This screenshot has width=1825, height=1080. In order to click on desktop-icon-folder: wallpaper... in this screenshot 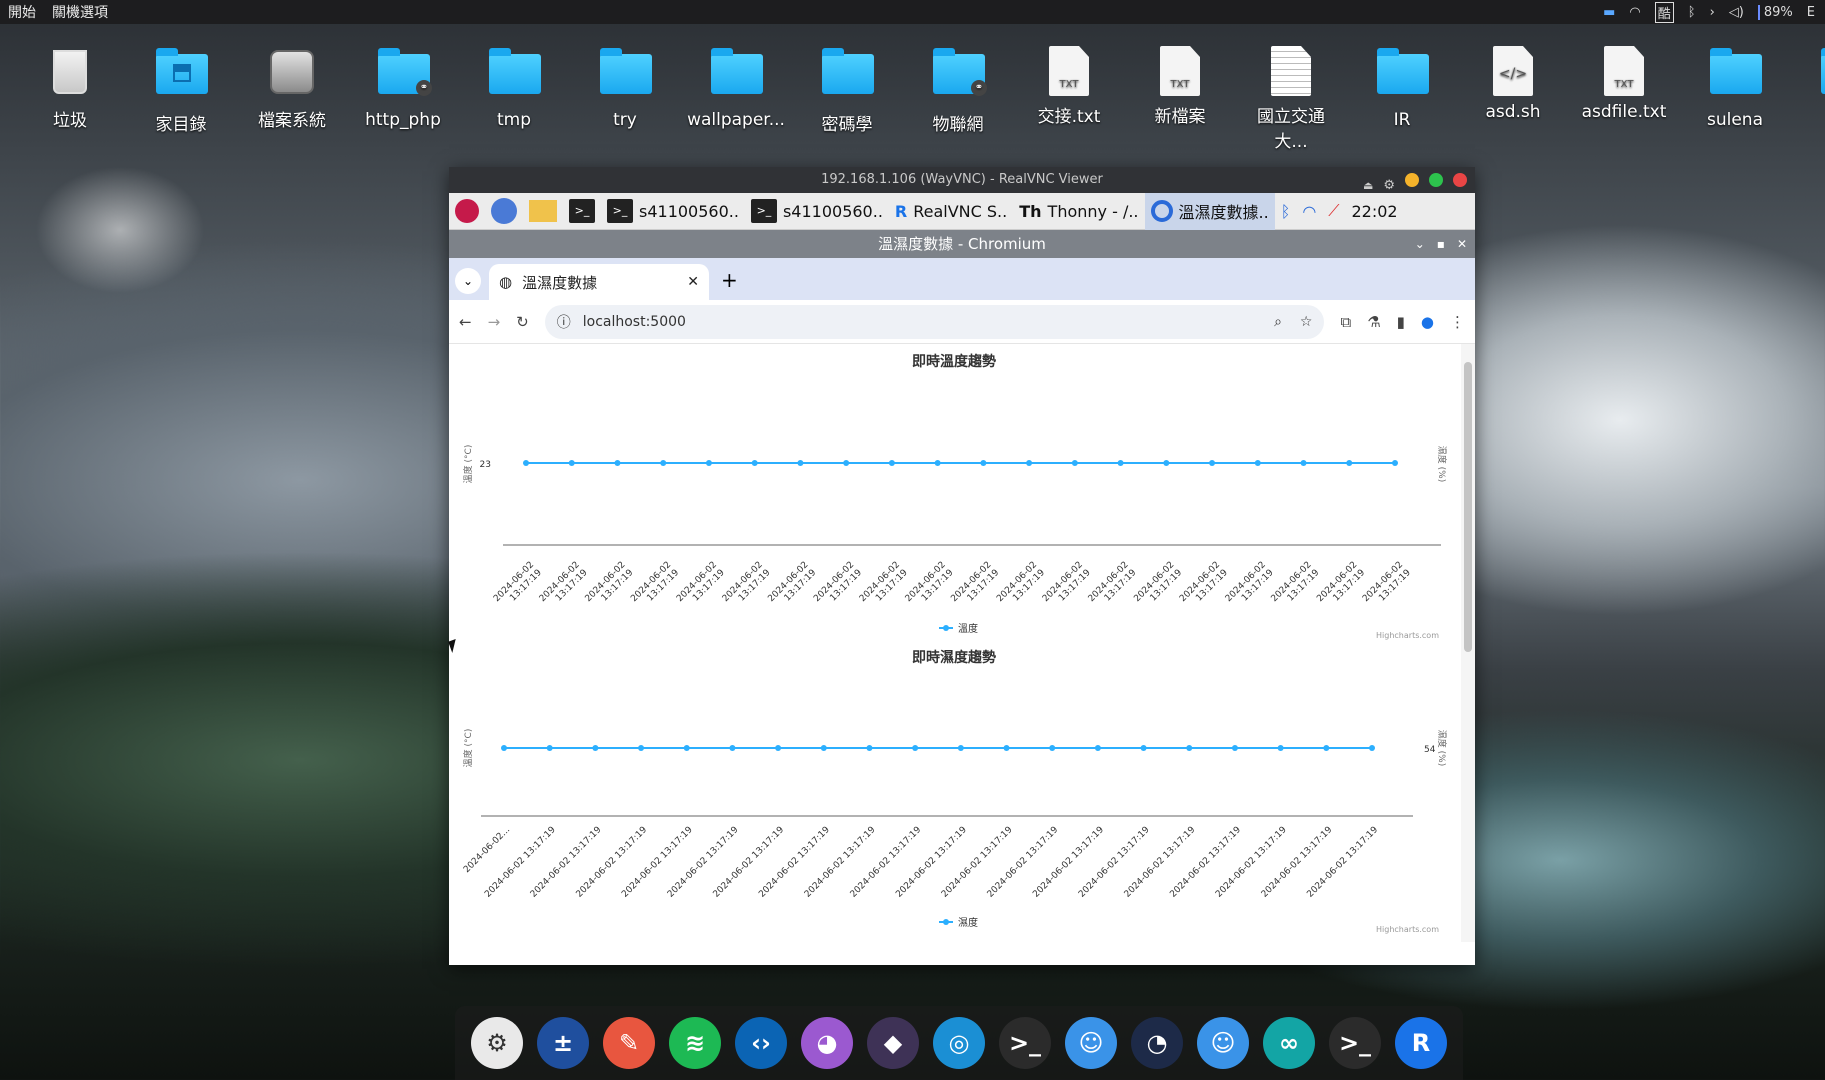, I will do `click(736, 88)`.